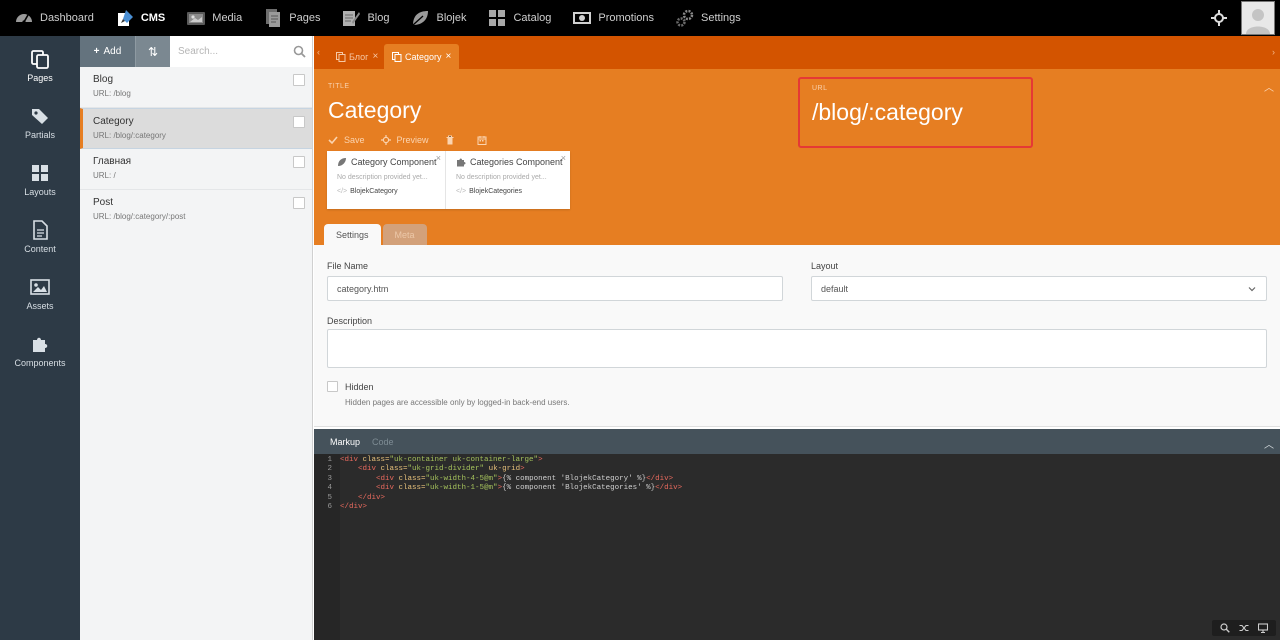 This screenshot has height=640, width=1280. I want to click on sidebar-item-label: Content, so click(40, 248).